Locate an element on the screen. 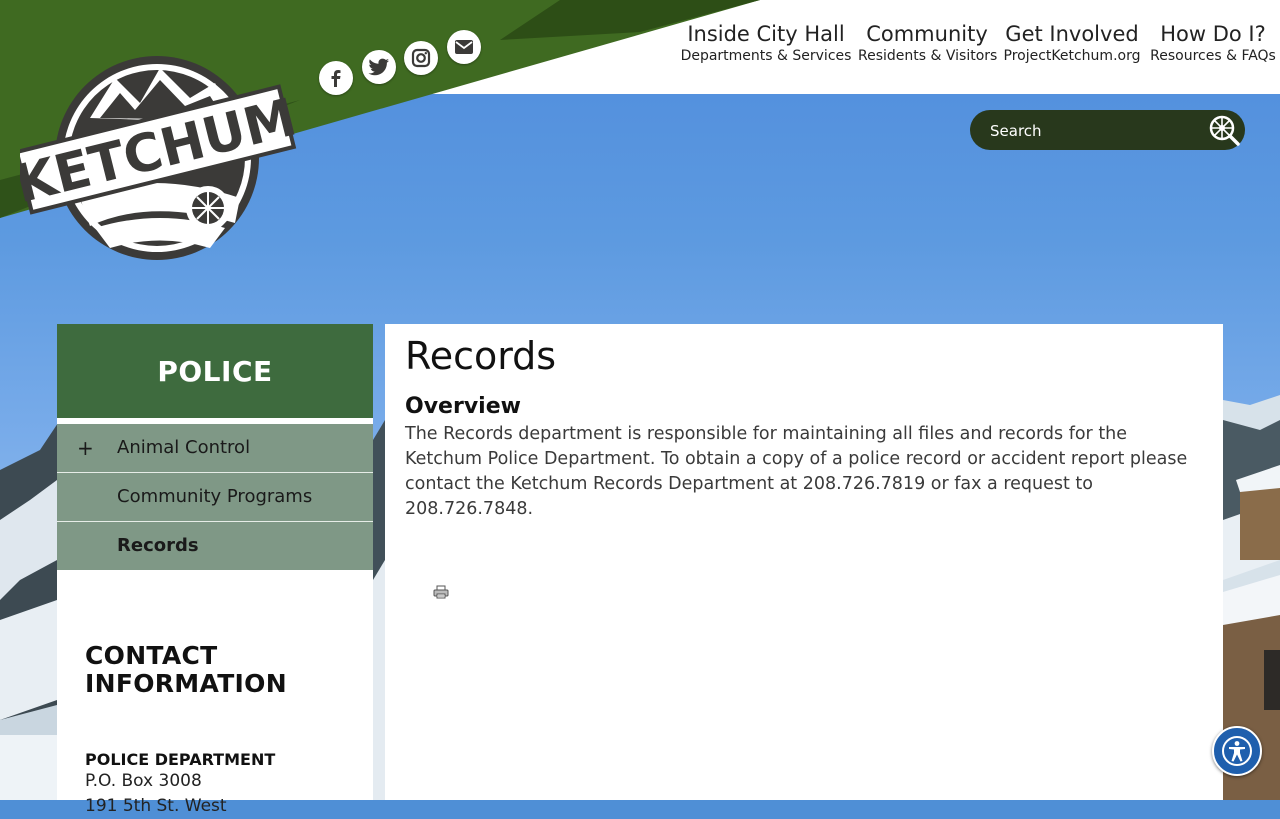 This screenshot has width=1280, height=819. contact-street: 191 5th St. West is located at coordinates (156, 806).